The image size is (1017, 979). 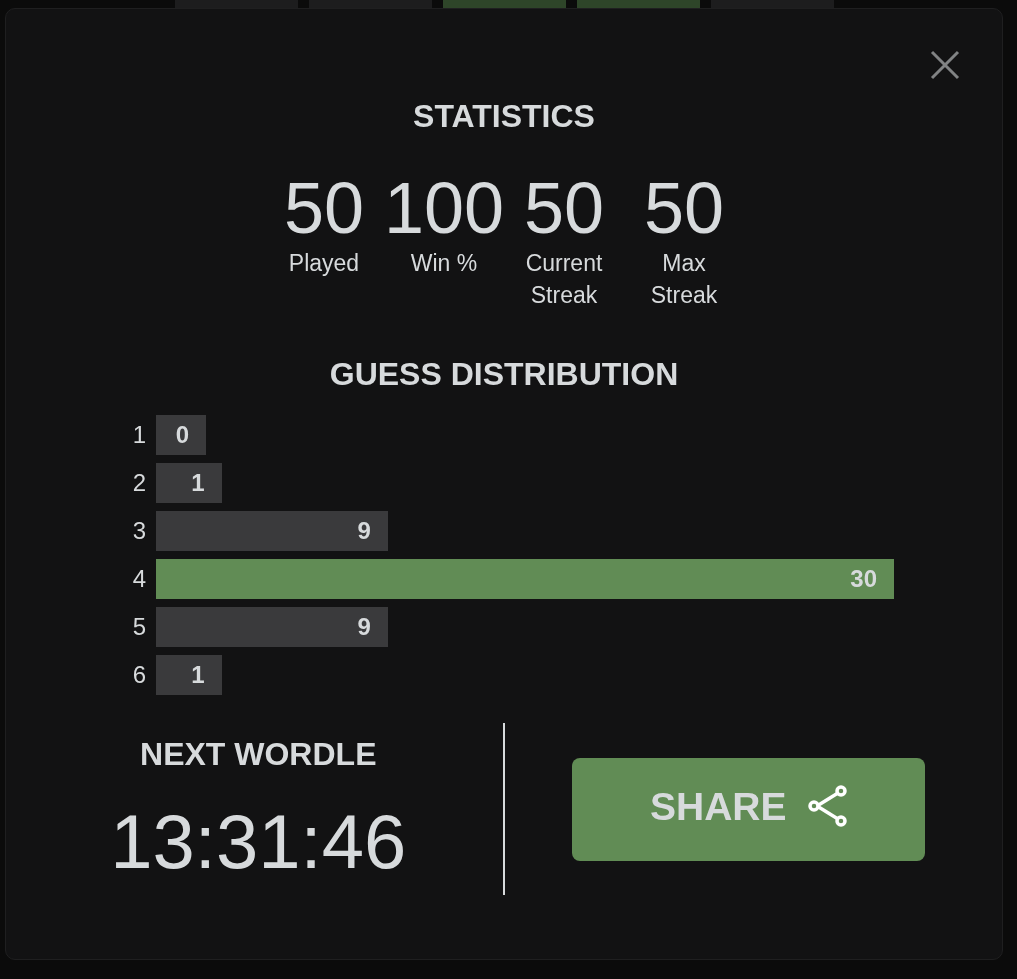 I want to click on close-button, so click(x=945, y=65).